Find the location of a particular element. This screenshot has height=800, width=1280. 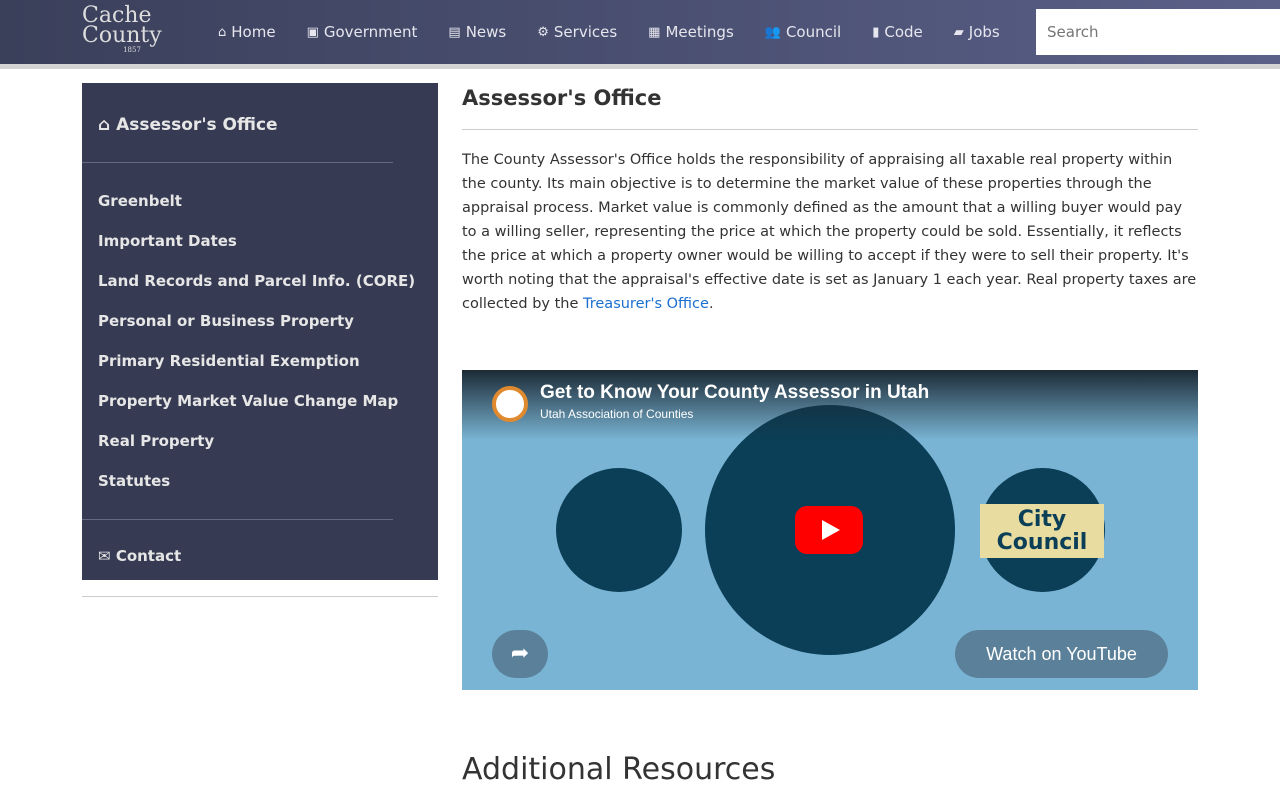

sidebar-item: Land Records and Parcel Info. (CORE) is located at coordinates (260, 281).